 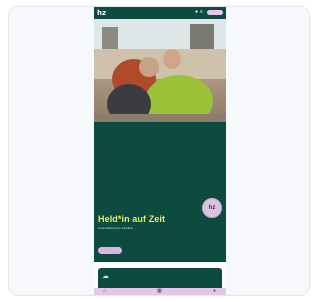 I want to click on bottom-navigation: ⌂ ▦ ●, so click(x=160, y=291).